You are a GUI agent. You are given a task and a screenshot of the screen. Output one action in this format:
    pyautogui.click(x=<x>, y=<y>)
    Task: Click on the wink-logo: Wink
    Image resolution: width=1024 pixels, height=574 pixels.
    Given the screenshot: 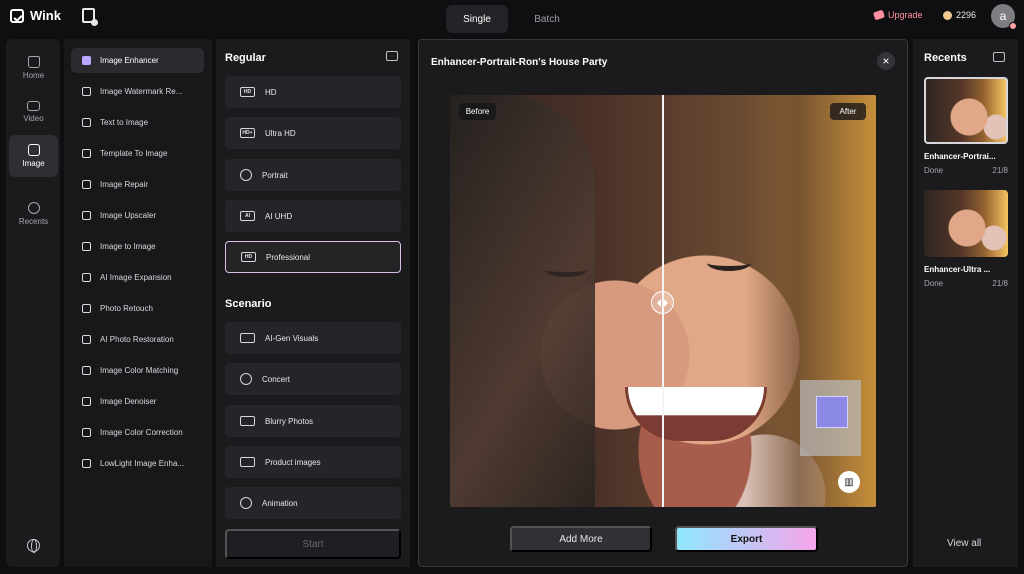 What is the action you would take?
    pyautogui.click(x=35, y=15)
    